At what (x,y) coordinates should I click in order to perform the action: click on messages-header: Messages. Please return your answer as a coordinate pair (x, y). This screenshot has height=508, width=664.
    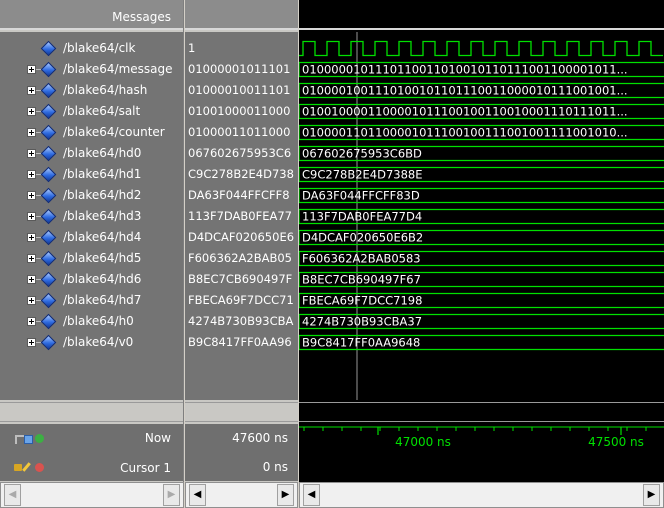
    Looking at the image, I should click on (91, 15).